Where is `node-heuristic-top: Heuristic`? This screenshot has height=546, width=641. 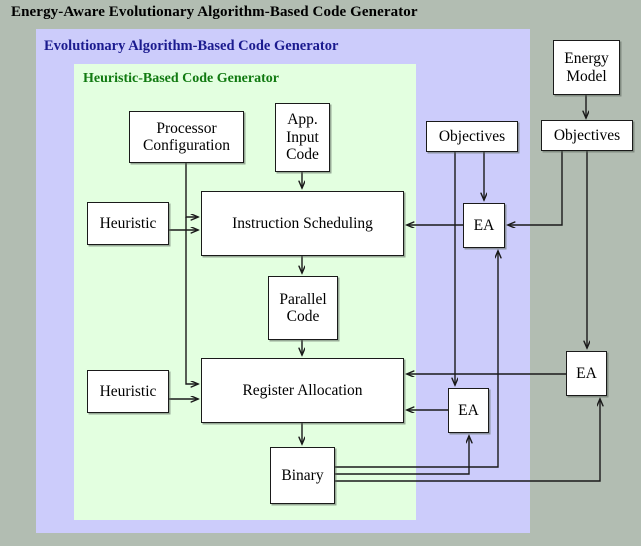 node-heuristic-top: Heuristic is located at coordinates (128, 223).